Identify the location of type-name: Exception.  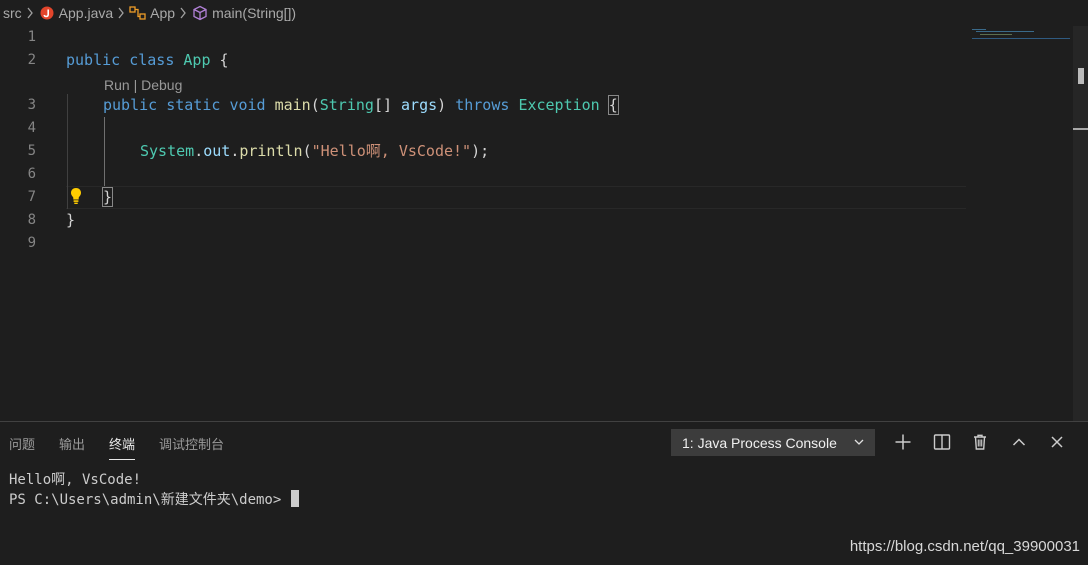
(559, 105).